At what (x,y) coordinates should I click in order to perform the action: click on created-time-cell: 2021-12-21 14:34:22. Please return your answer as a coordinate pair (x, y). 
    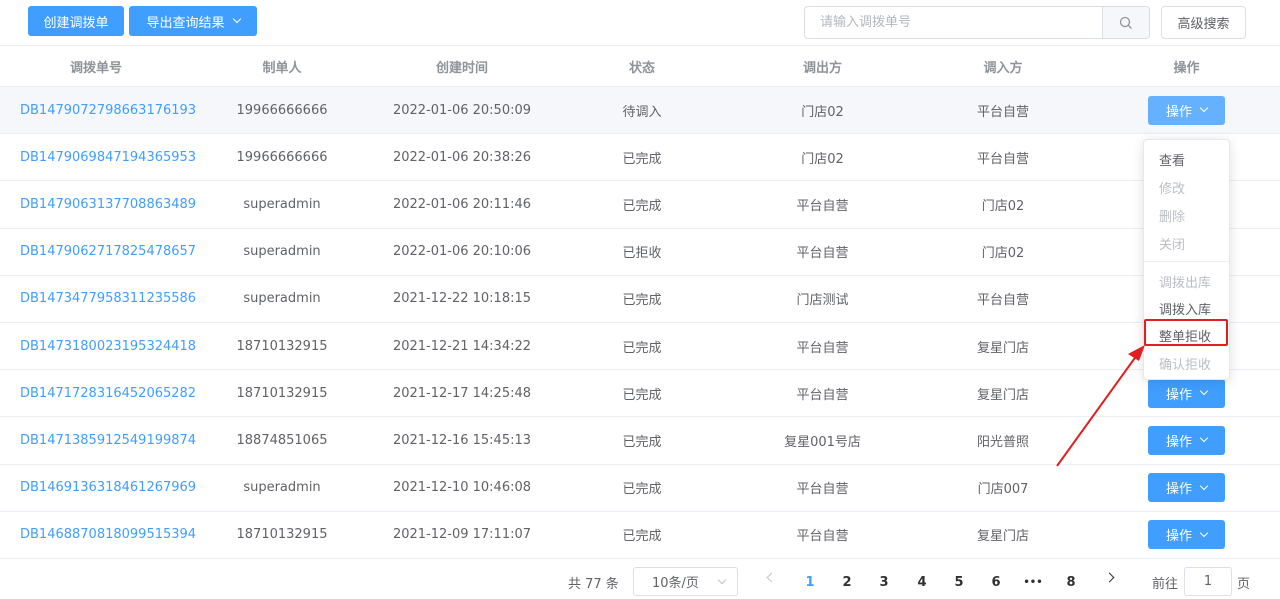
    Looking at the image, I should click on (462, 346).